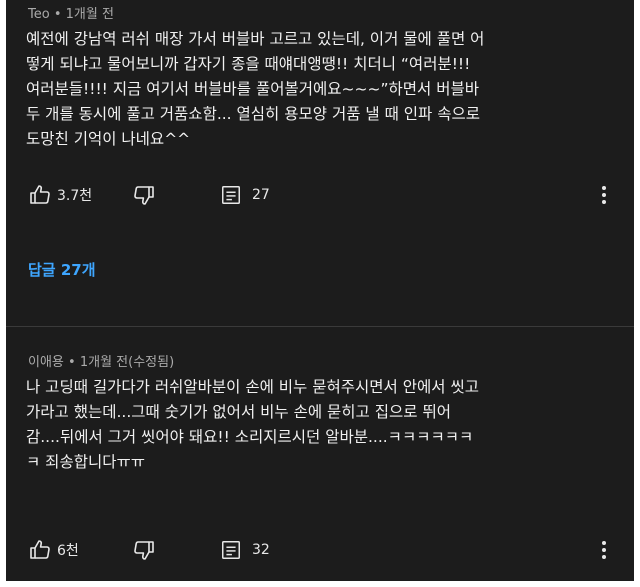 The height and width of the screenshot is (587, 640). I want to click on comment-meta: Teo • 1개월 전, so click(71, 12).